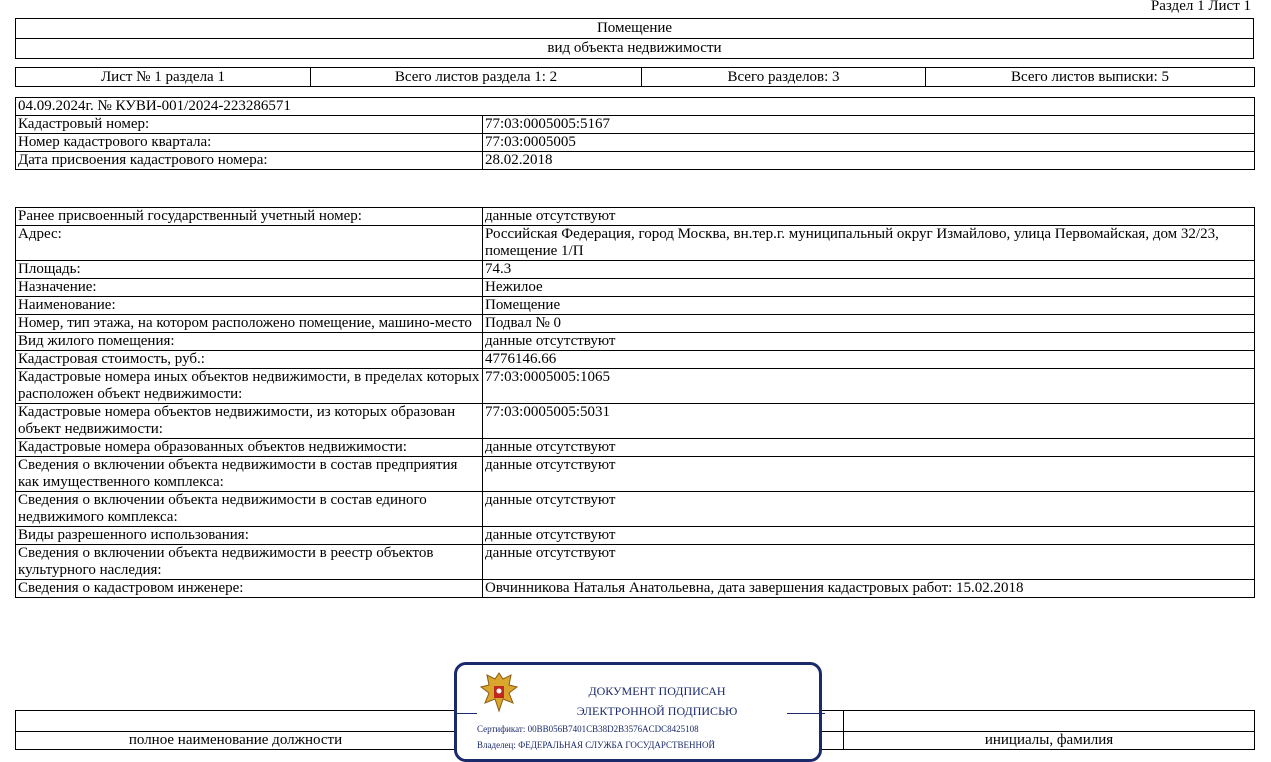  Describe the element at coordinates (868, 386) in the screenshot. I see `field-value: 77:03:0005005:1065` at that location.